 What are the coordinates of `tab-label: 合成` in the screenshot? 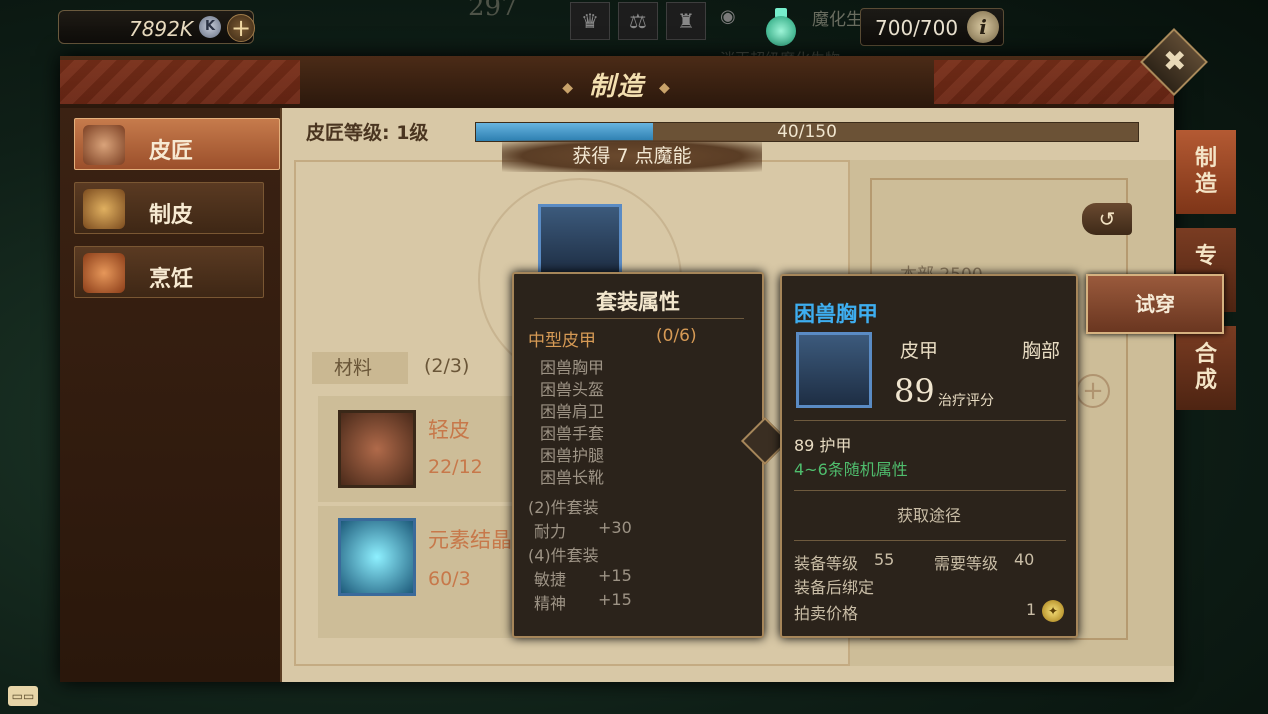 It's located at (1205, 367).